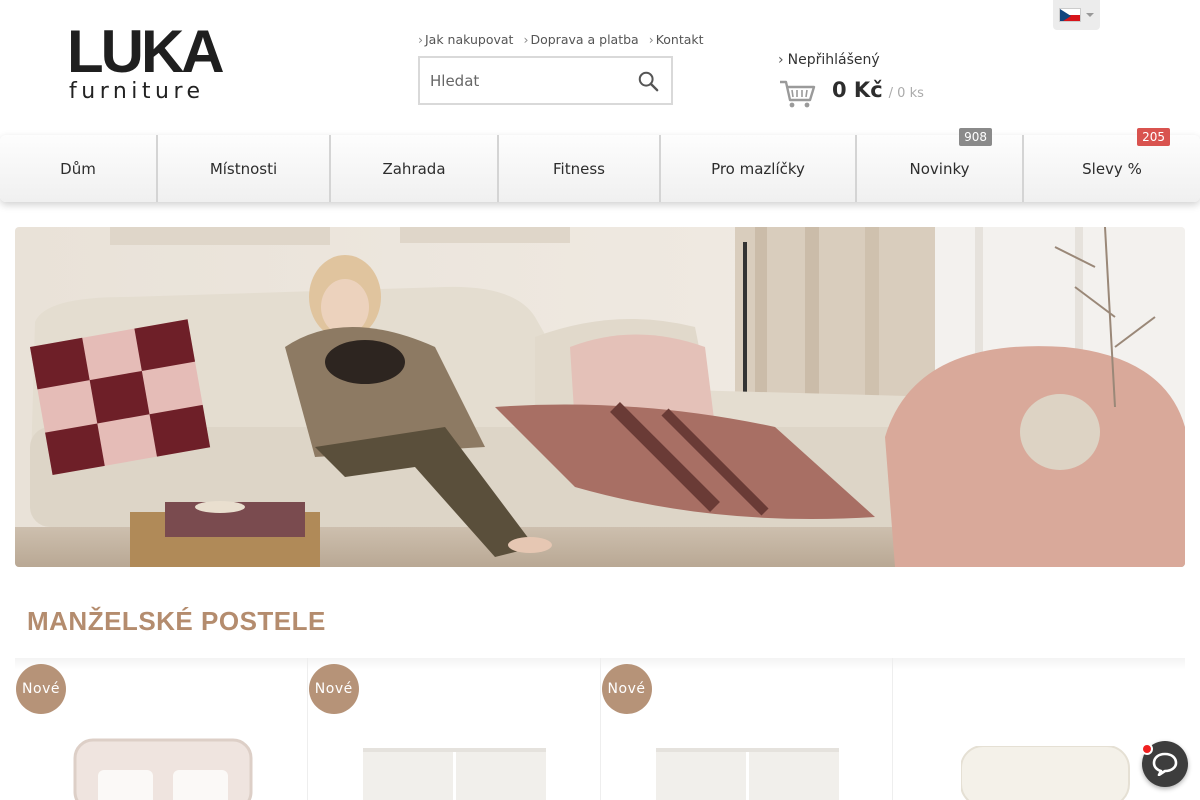 The width and height of the screenshot is (1200, 800). I want to click on brand-logo: LUKA furniture, so click(154, 62).